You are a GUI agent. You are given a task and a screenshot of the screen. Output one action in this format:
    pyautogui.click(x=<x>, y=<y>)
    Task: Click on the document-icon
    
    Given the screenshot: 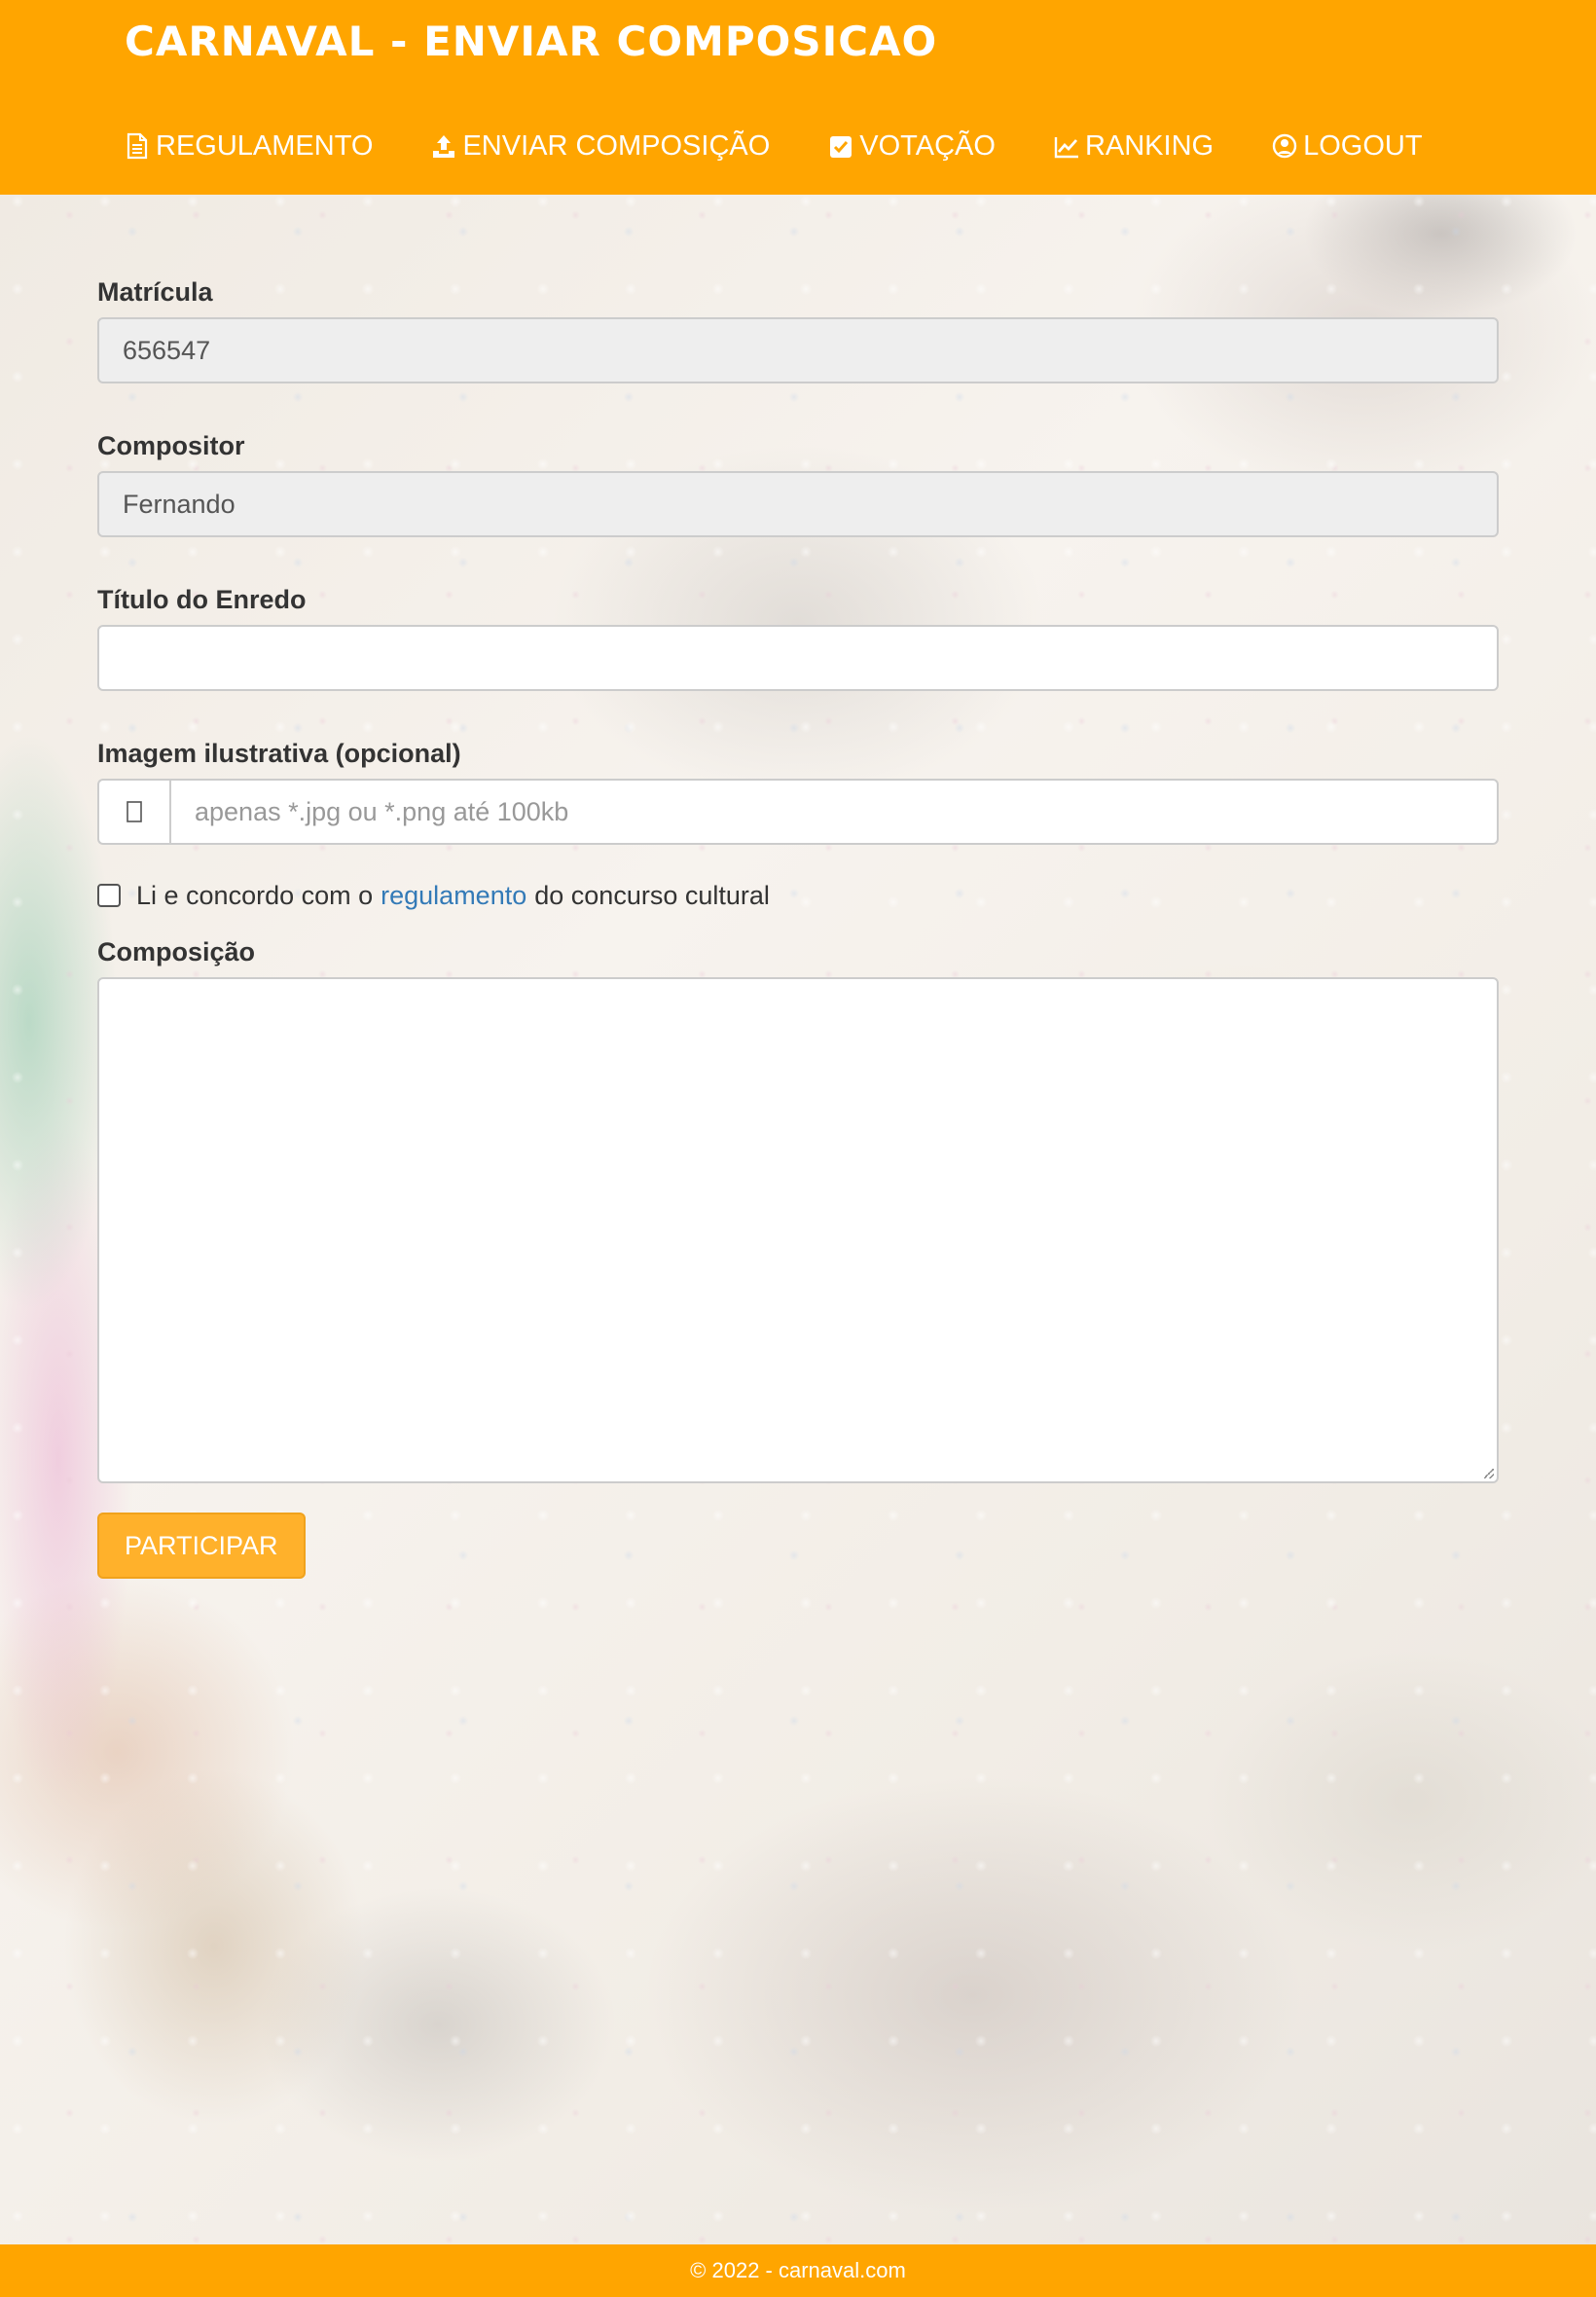 What is the action you would take?
    pyautogui.click(x=137, y=146)
    